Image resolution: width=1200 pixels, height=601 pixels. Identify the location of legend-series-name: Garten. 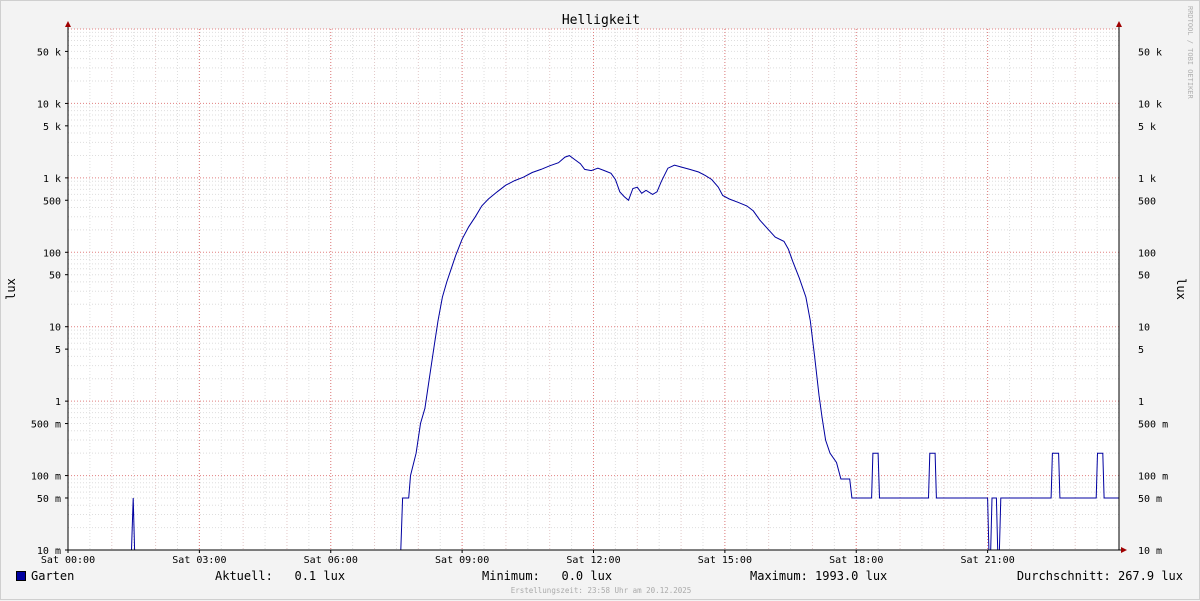
(53, 576).